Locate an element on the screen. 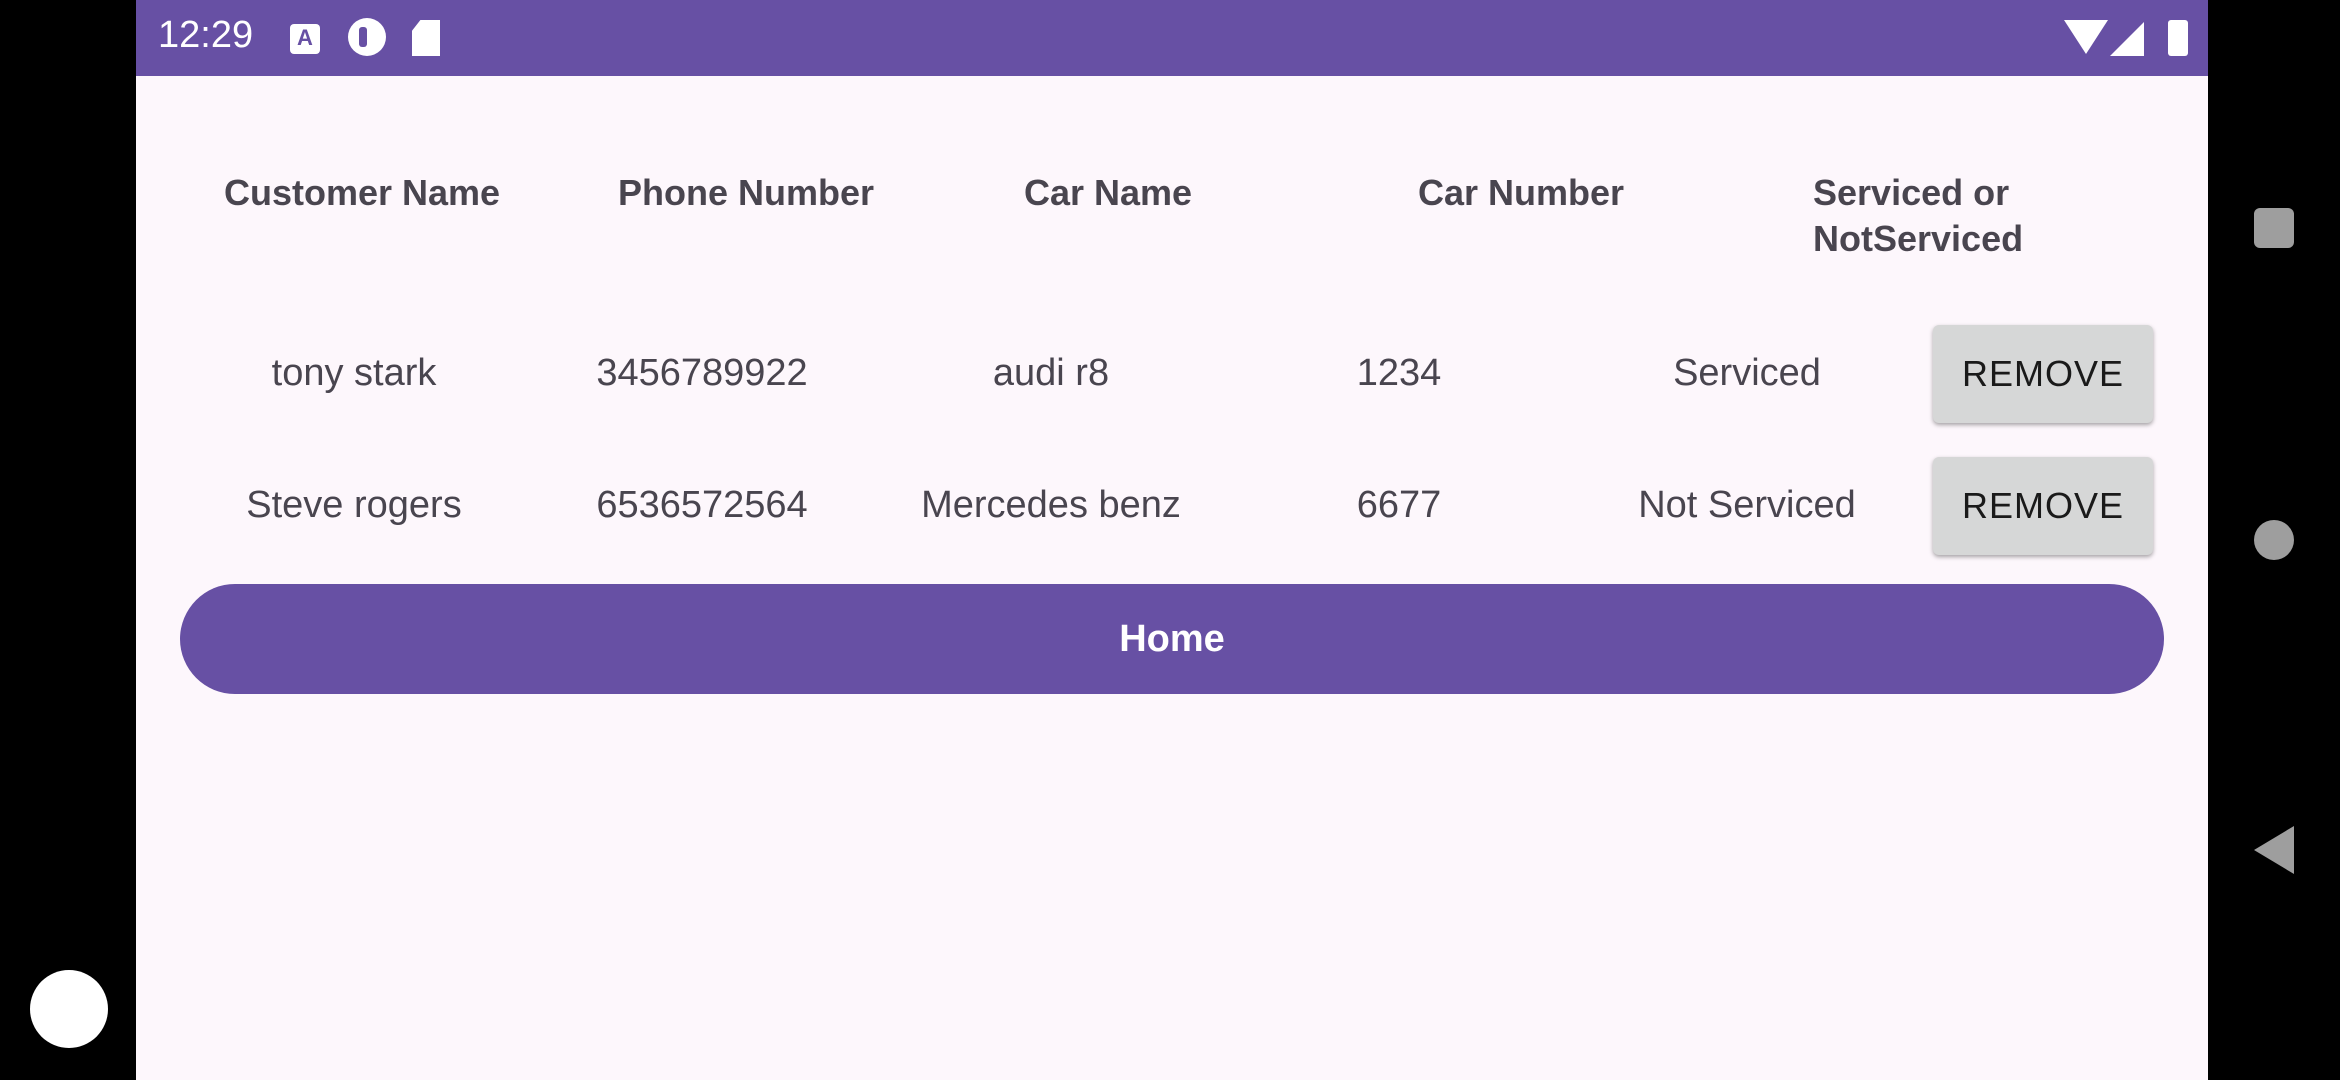 The height and width of the screenshot is (1080, 2340). a-keyboard-icon: A is located at coordinates (305, 39).